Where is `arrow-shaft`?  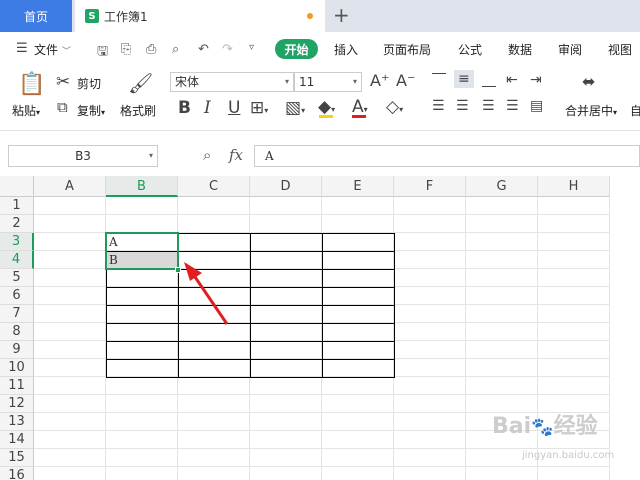
arrow-shaft is located at coordinates (210, 299).